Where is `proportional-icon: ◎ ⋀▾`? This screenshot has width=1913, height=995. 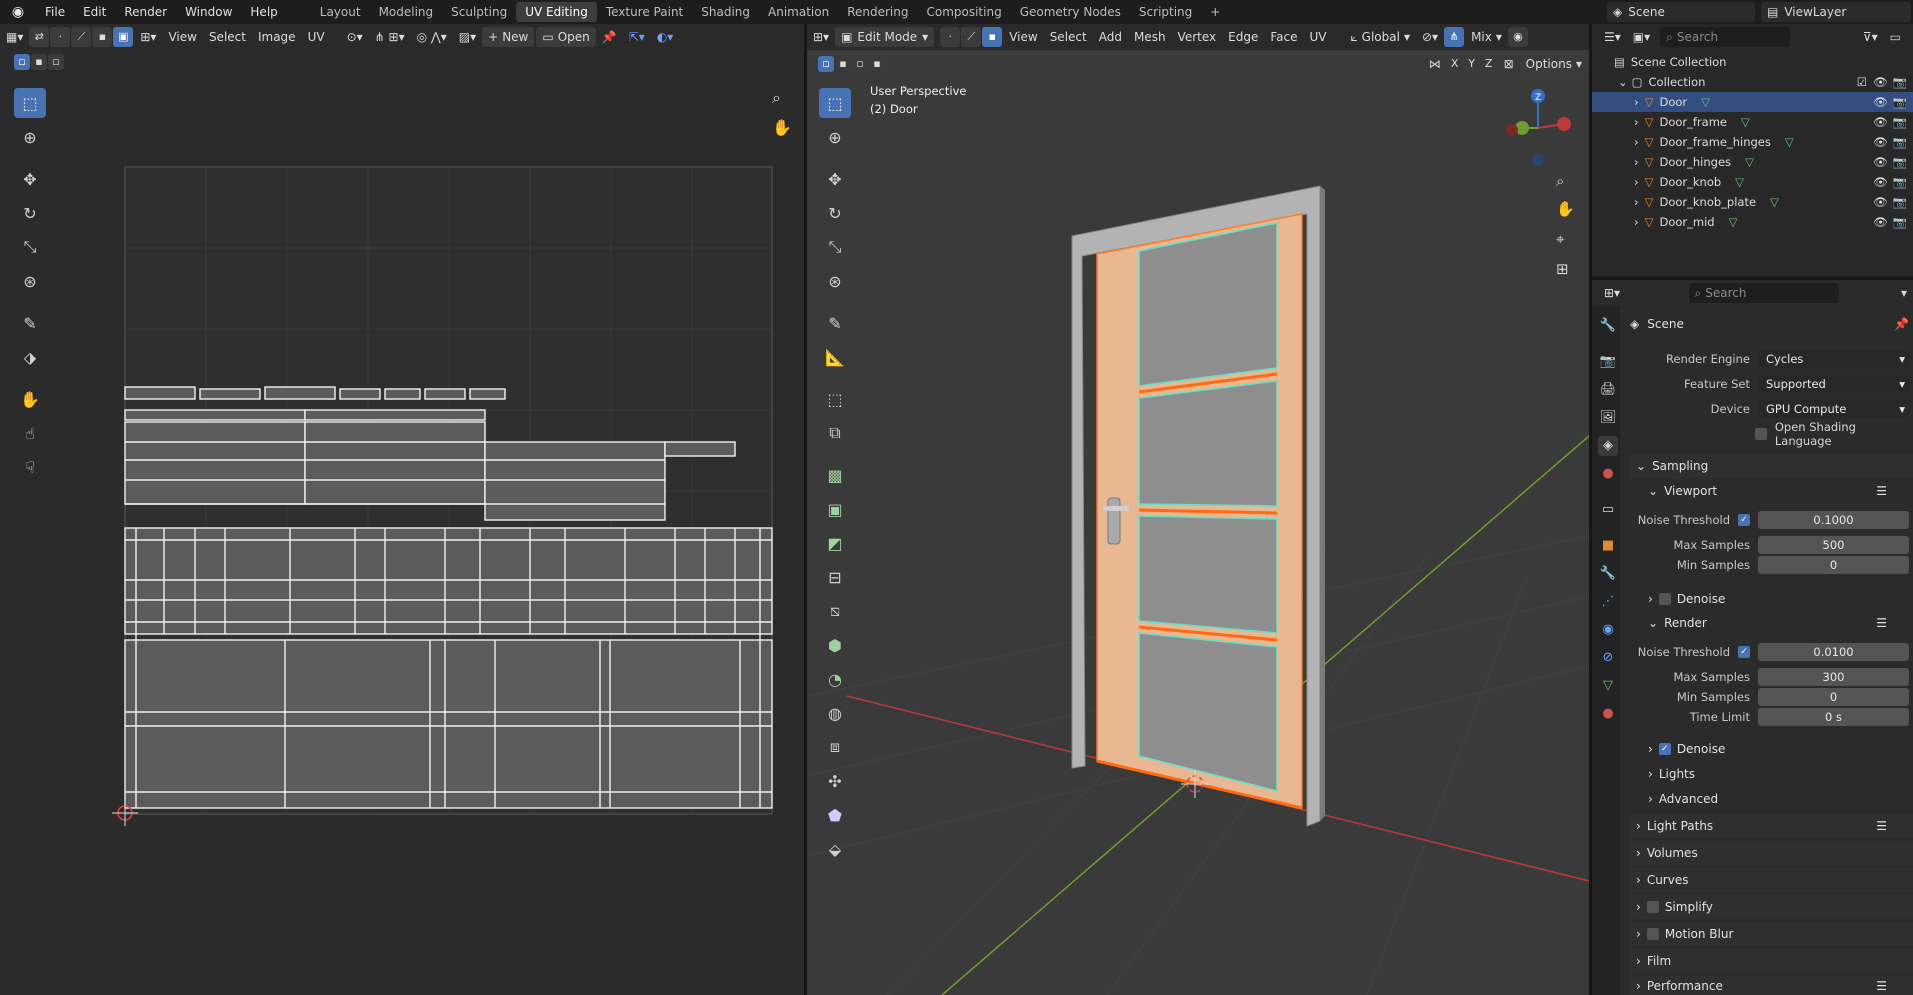 proportional-icon: ◎ ⋀▾ is located at coordinates (432, 37).